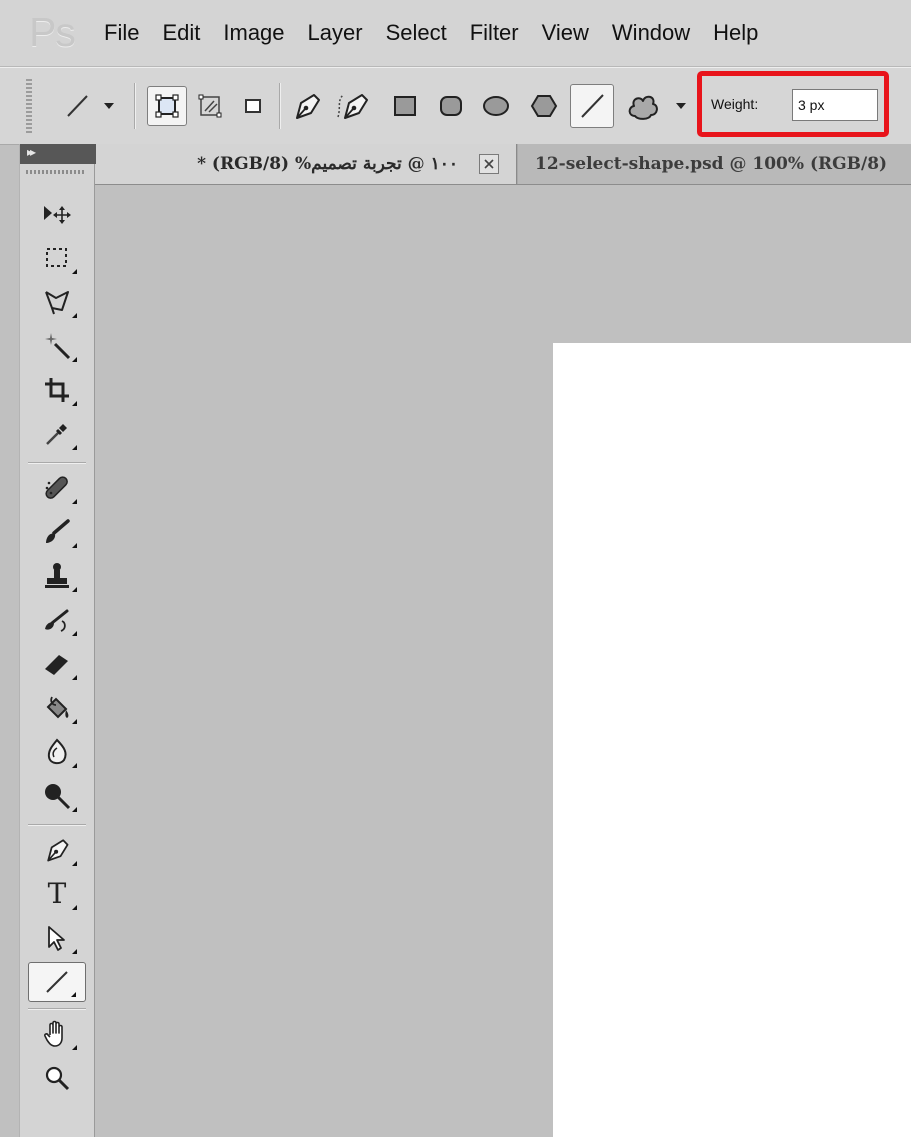 The image size is (911, 1137). Describe the element at coordinates (58, 154) in the screenshot. I see `toolbox-header: ▸▸` at that location.